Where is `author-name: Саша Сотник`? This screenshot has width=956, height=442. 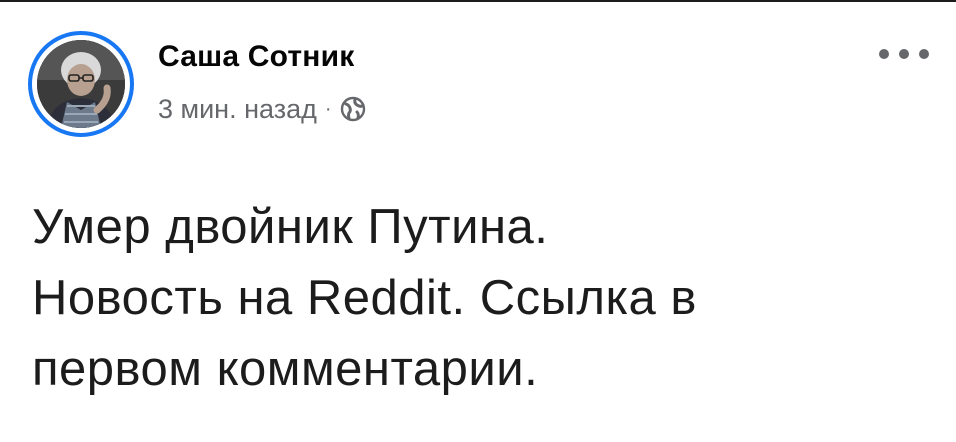 author-name: Саша Сотник is located at coordinates (256, 57).